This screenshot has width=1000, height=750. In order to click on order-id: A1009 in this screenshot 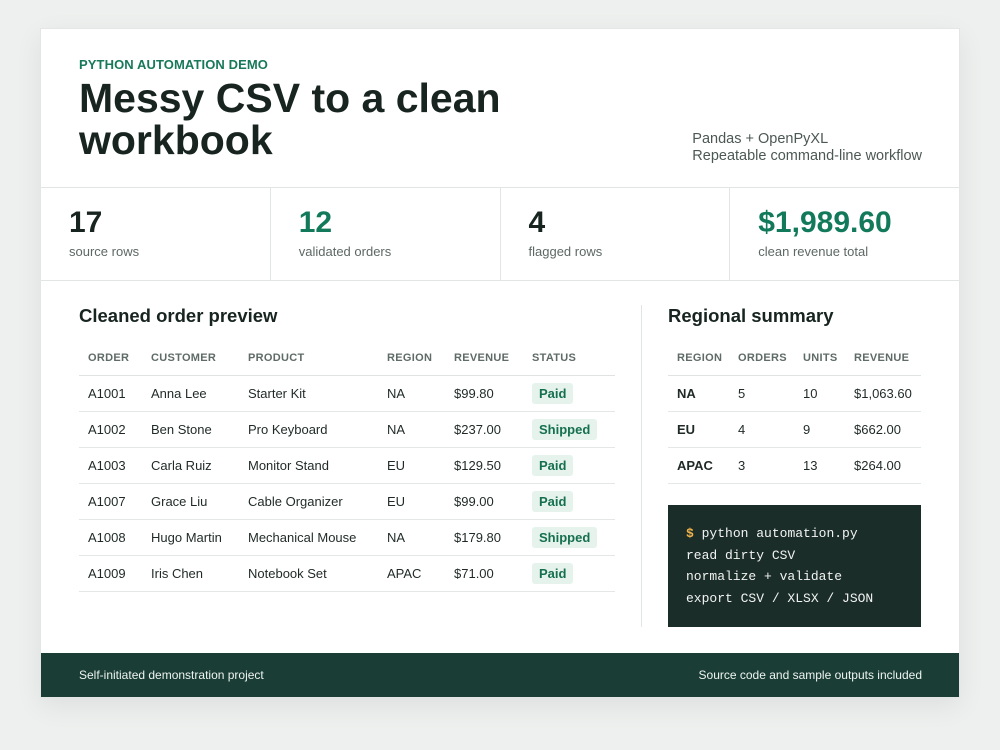, I will do `click(110, 573)`.